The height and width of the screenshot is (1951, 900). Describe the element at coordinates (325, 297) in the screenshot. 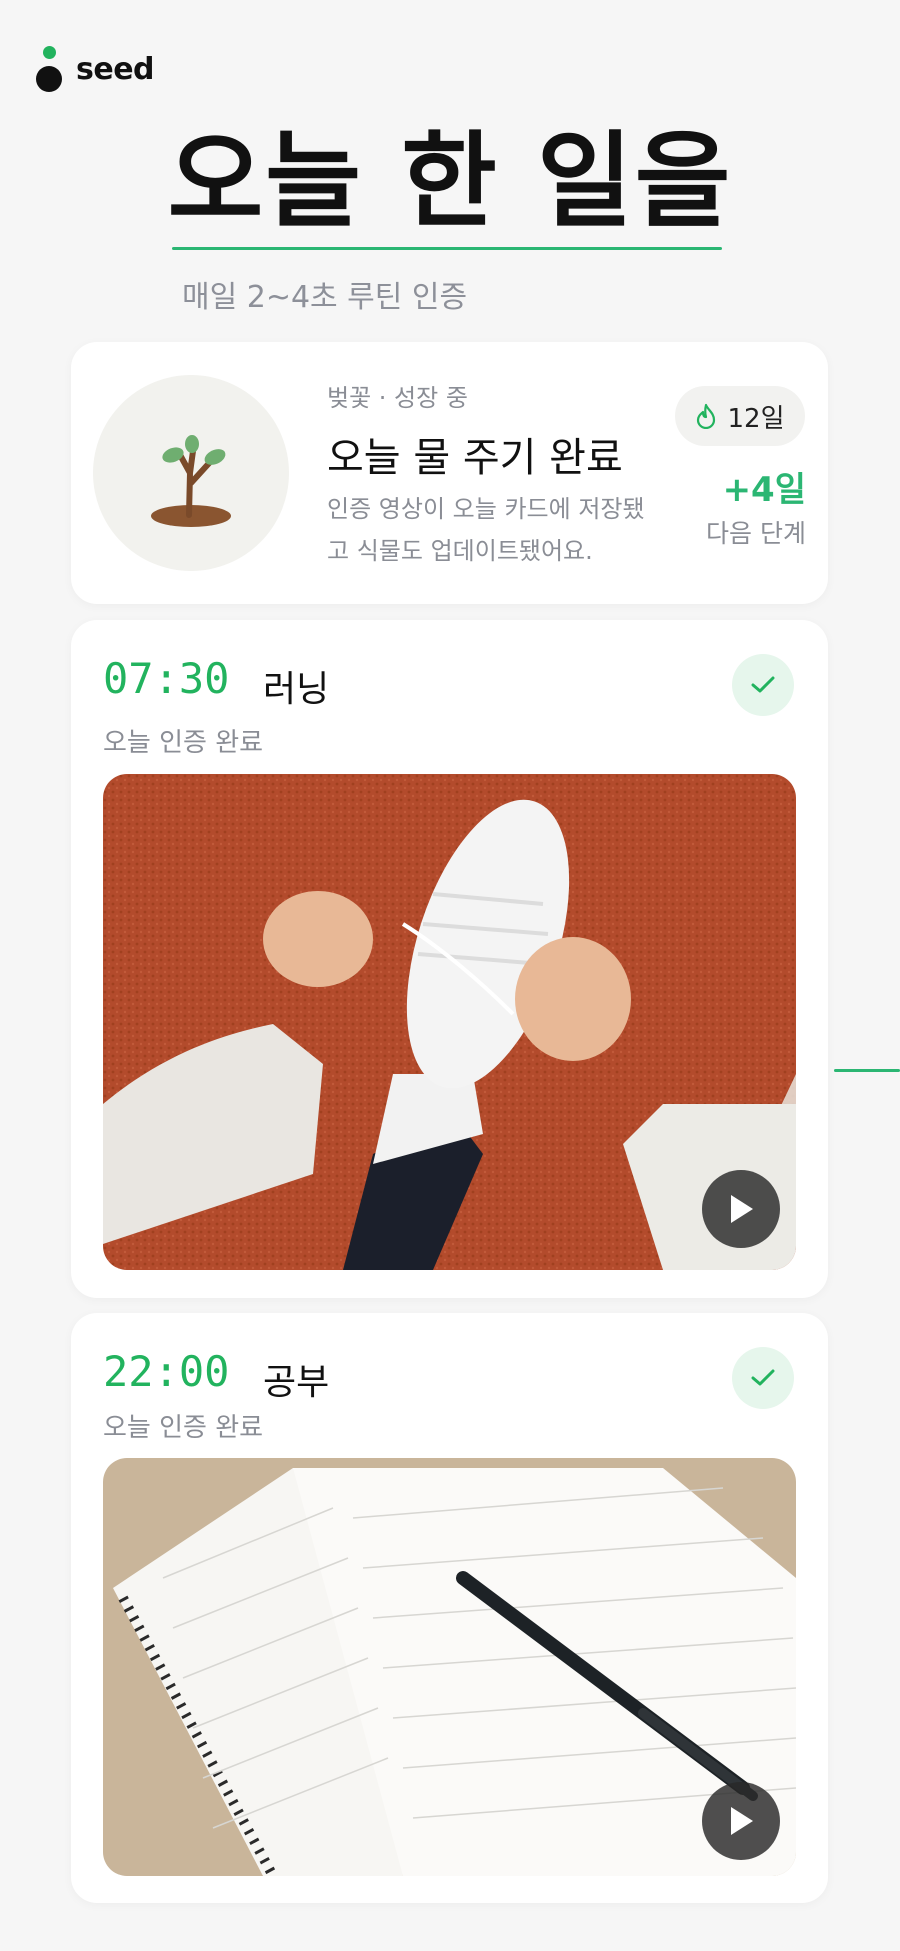

I see `page-subtitle: 매일 2~4초 루틴 인증` at that location.